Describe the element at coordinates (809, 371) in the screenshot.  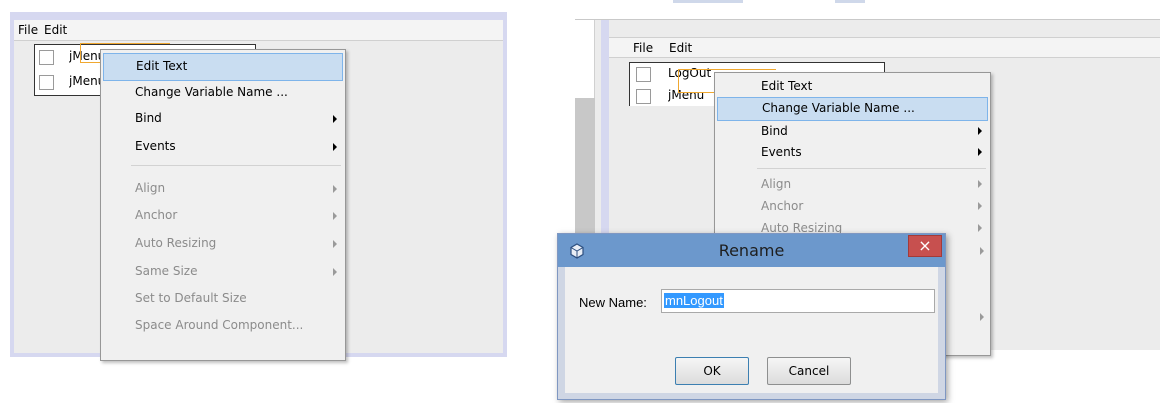
I see `cancel-button: Cancel` at that location.